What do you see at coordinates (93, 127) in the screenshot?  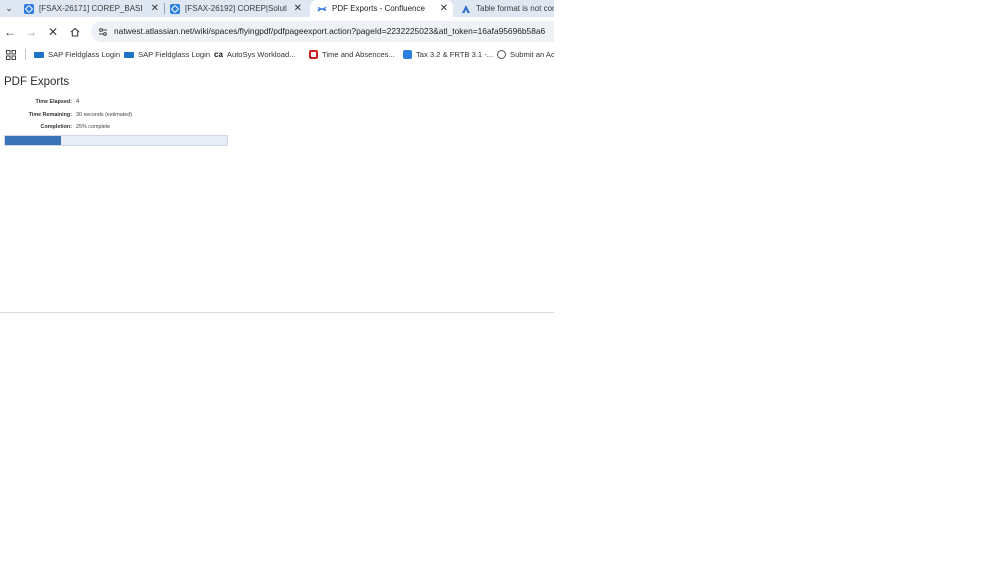 I see `completion-value: 25% complete` at bounding box center [93, 127].